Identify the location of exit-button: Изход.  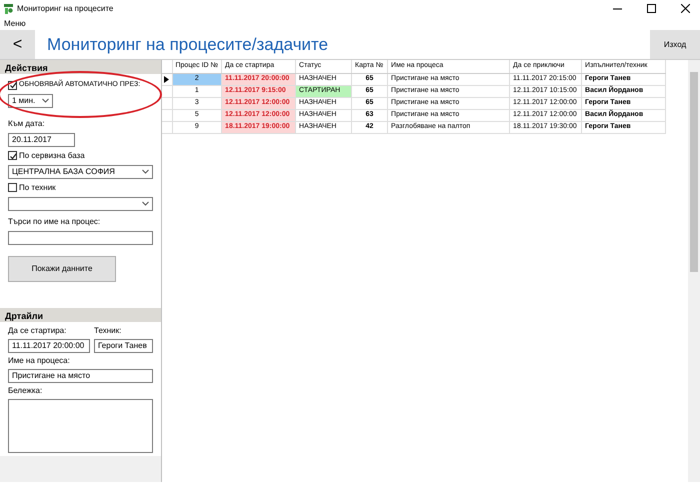
(675, 44).